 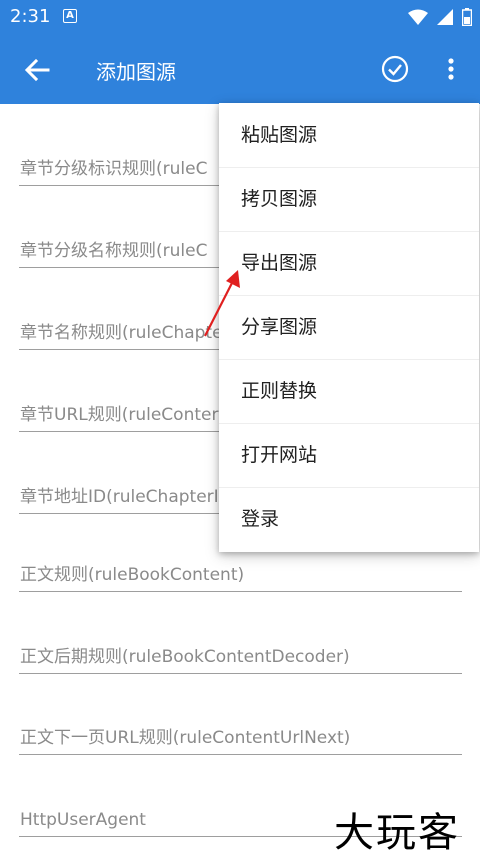 What do you see at coordinates (30, 16) in the screenshot?
I see `status-time: 2:31` at bounding box center [30, 16].